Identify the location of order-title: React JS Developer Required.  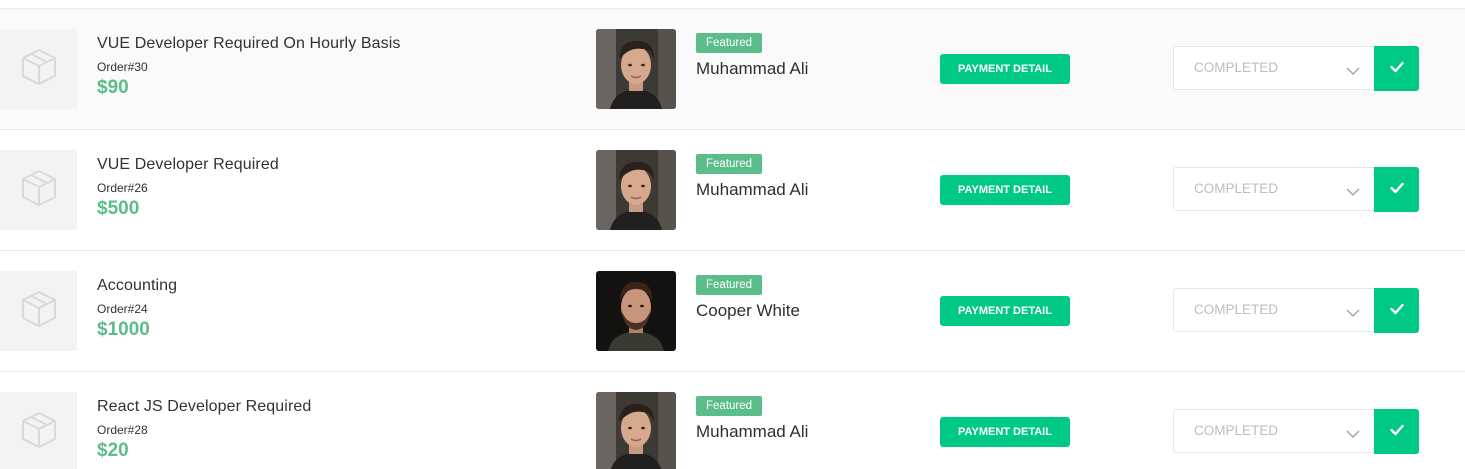
(204, 407).